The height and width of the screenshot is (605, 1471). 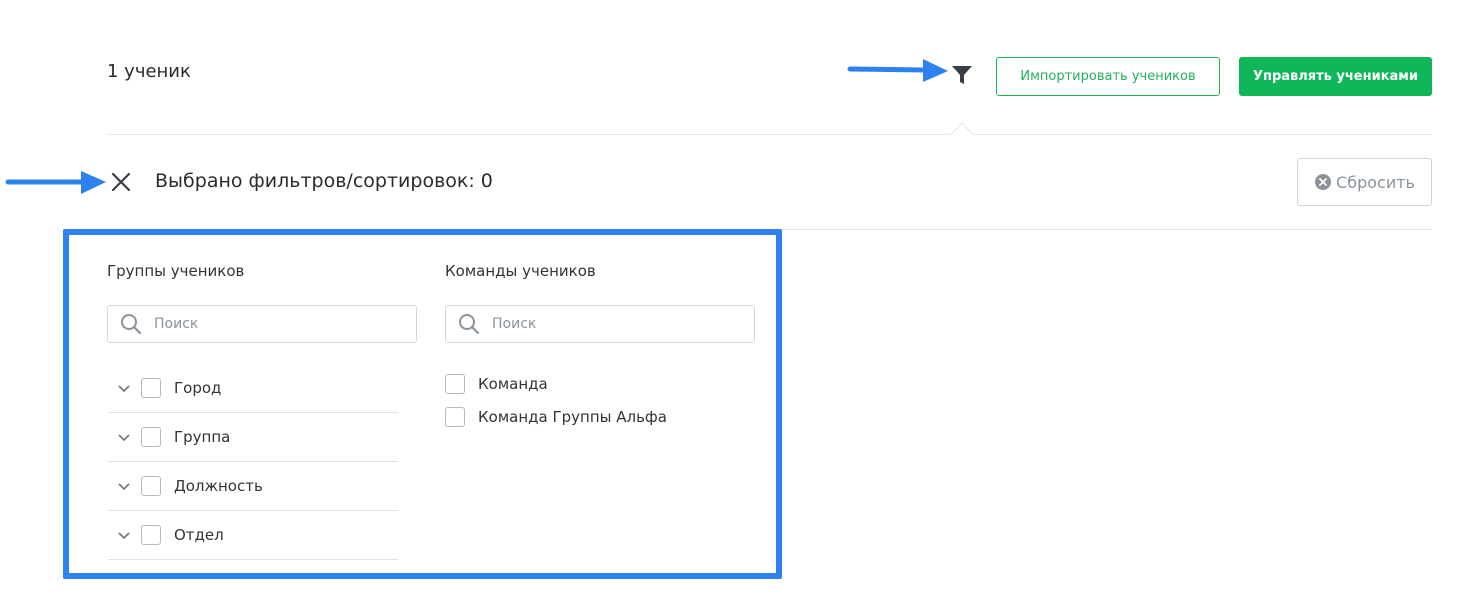 I want to click on group-item-city: Город, so click(x=252, y=388).